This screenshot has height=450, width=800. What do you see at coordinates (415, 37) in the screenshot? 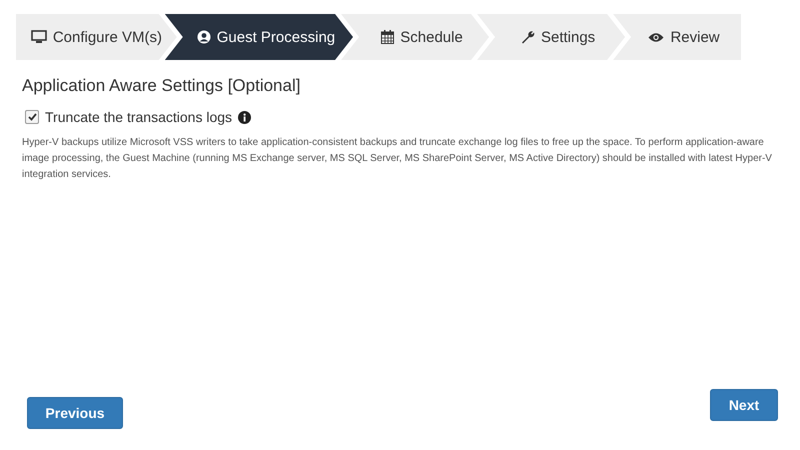
I see `wizard-step: Schedule` at bounding box center [415, 37].